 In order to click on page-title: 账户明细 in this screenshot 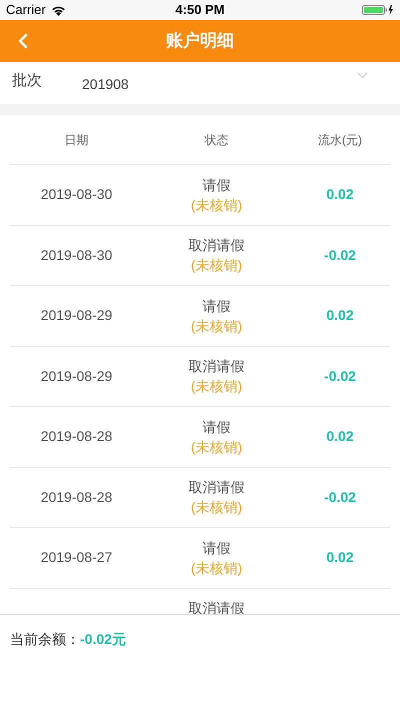, I will do `click(200, 41)`.